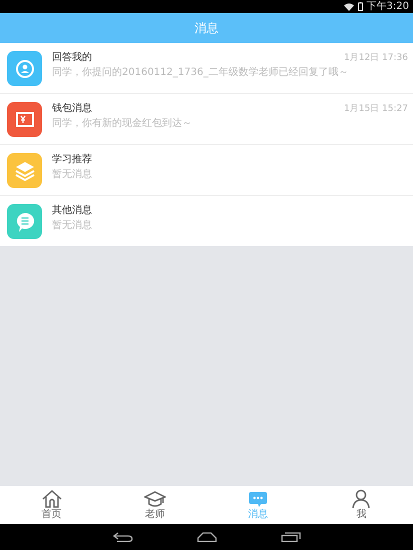  I want to click on message-title: 钱包消息, so click(72, 109).